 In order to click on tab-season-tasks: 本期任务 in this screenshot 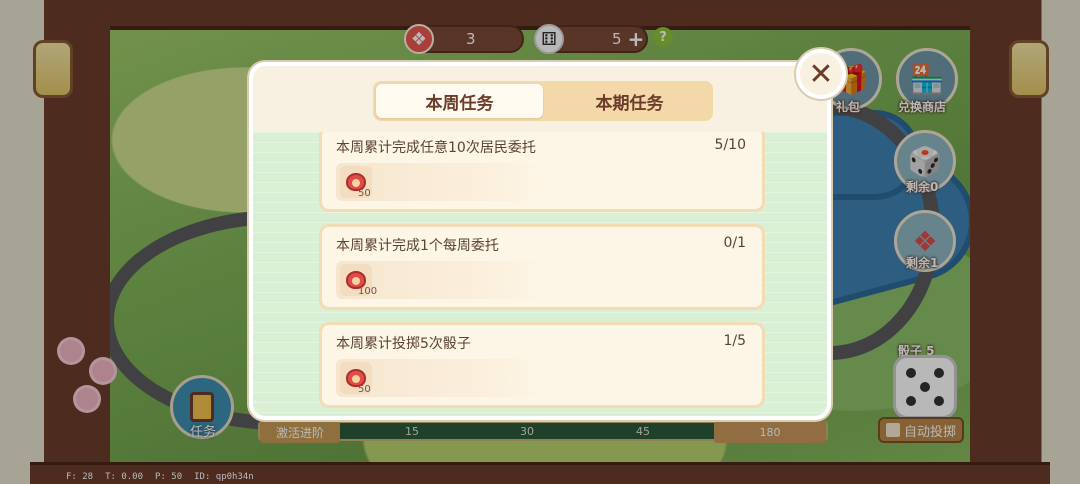, I will do `click(629, 101)`.